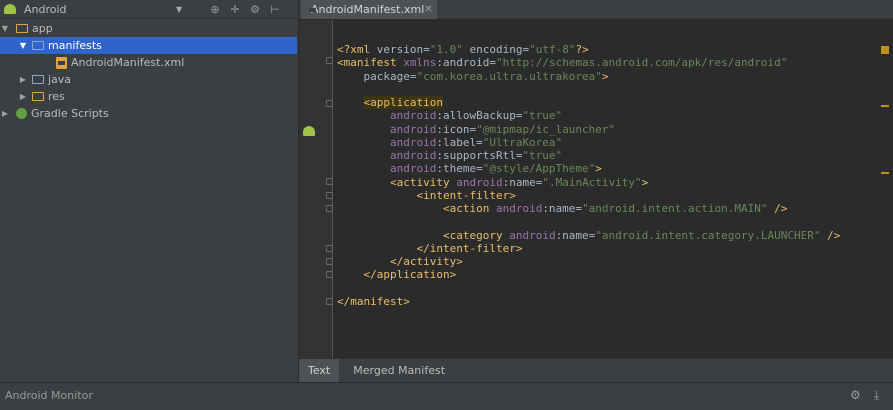 This screenshot has width=893, height=410. What do you see at coordinates (446, 396) in the screenshot?
I see `android-monitor-bar: Android Monitor ⚙ ⤓` at bounding box center [446, 396].